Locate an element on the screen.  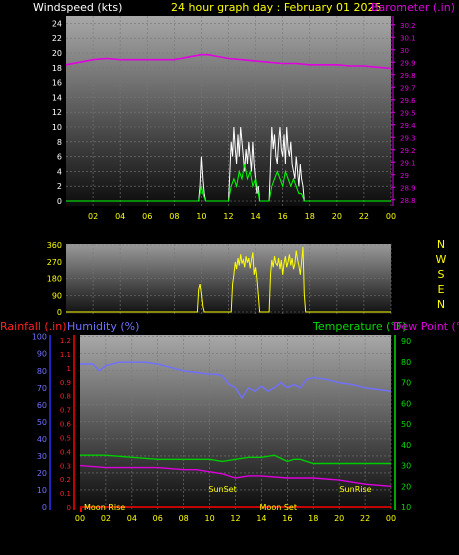
direction-tick-label: 90 is located at coordinates (57, 295).